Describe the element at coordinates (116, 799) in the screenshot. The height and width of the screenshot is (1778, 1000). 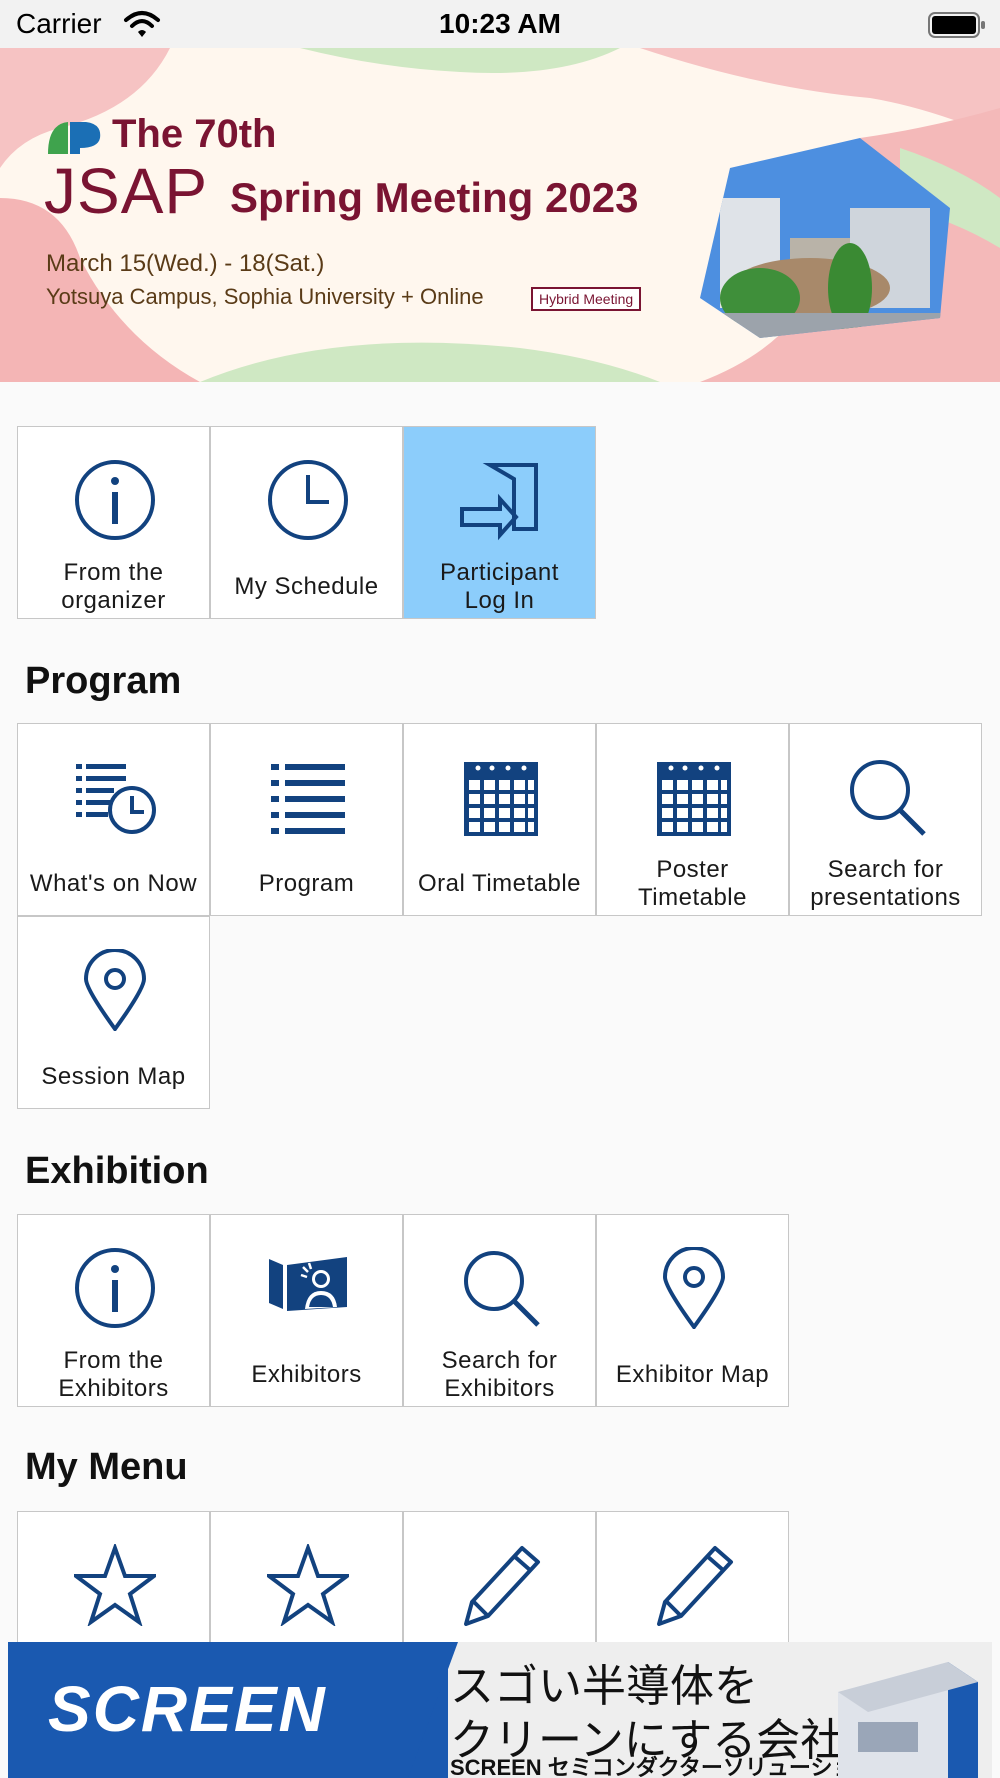
I see `list-clock-icon` at that location.